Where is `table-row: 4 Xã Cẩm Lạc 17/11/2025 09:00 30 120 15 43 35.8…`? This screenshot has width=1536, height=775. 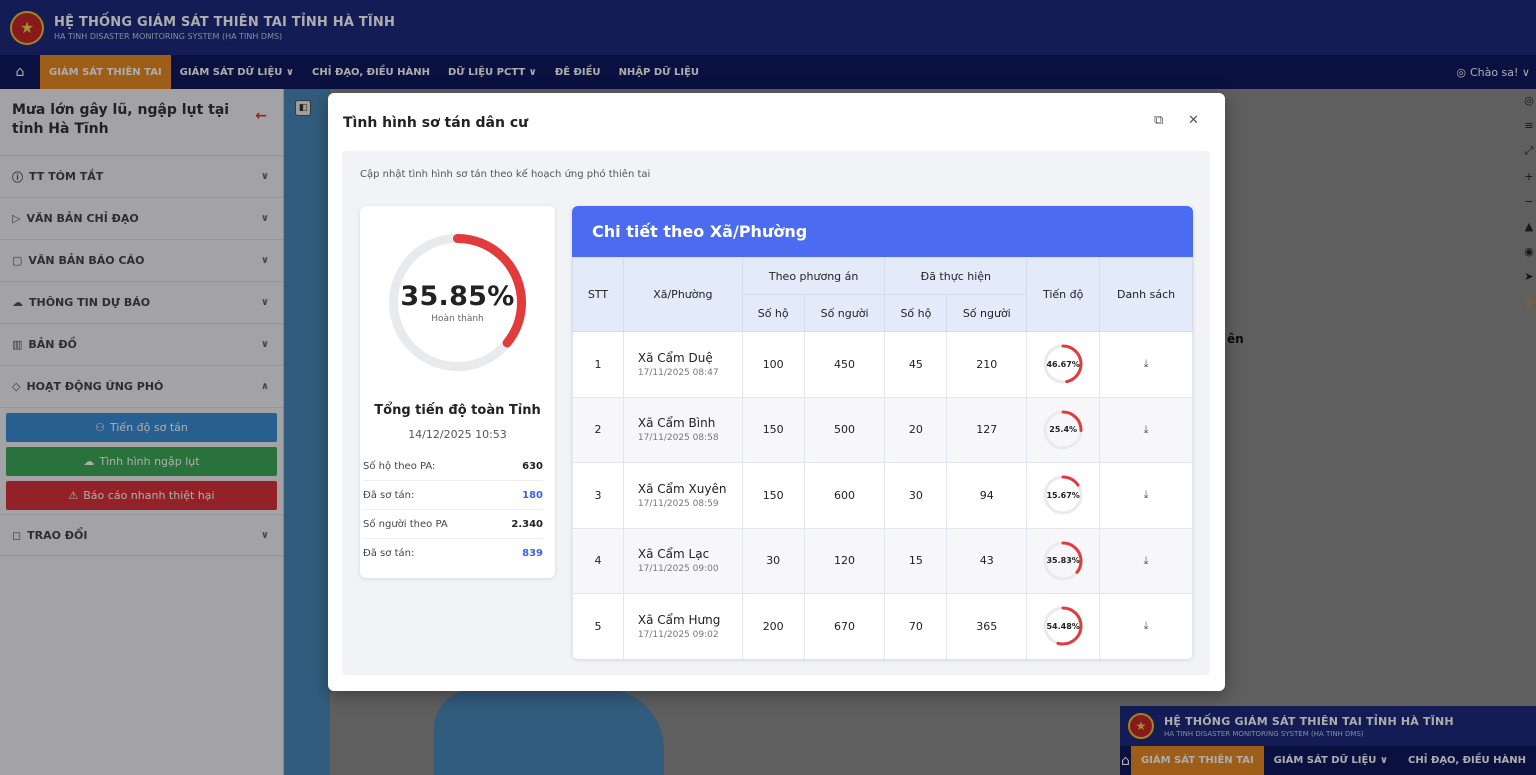
table-row: 4 Xã Cẩm Lạc 17/11/2025 09:00 30 120 15 43 35.8… is located at coordinates (882, 560).